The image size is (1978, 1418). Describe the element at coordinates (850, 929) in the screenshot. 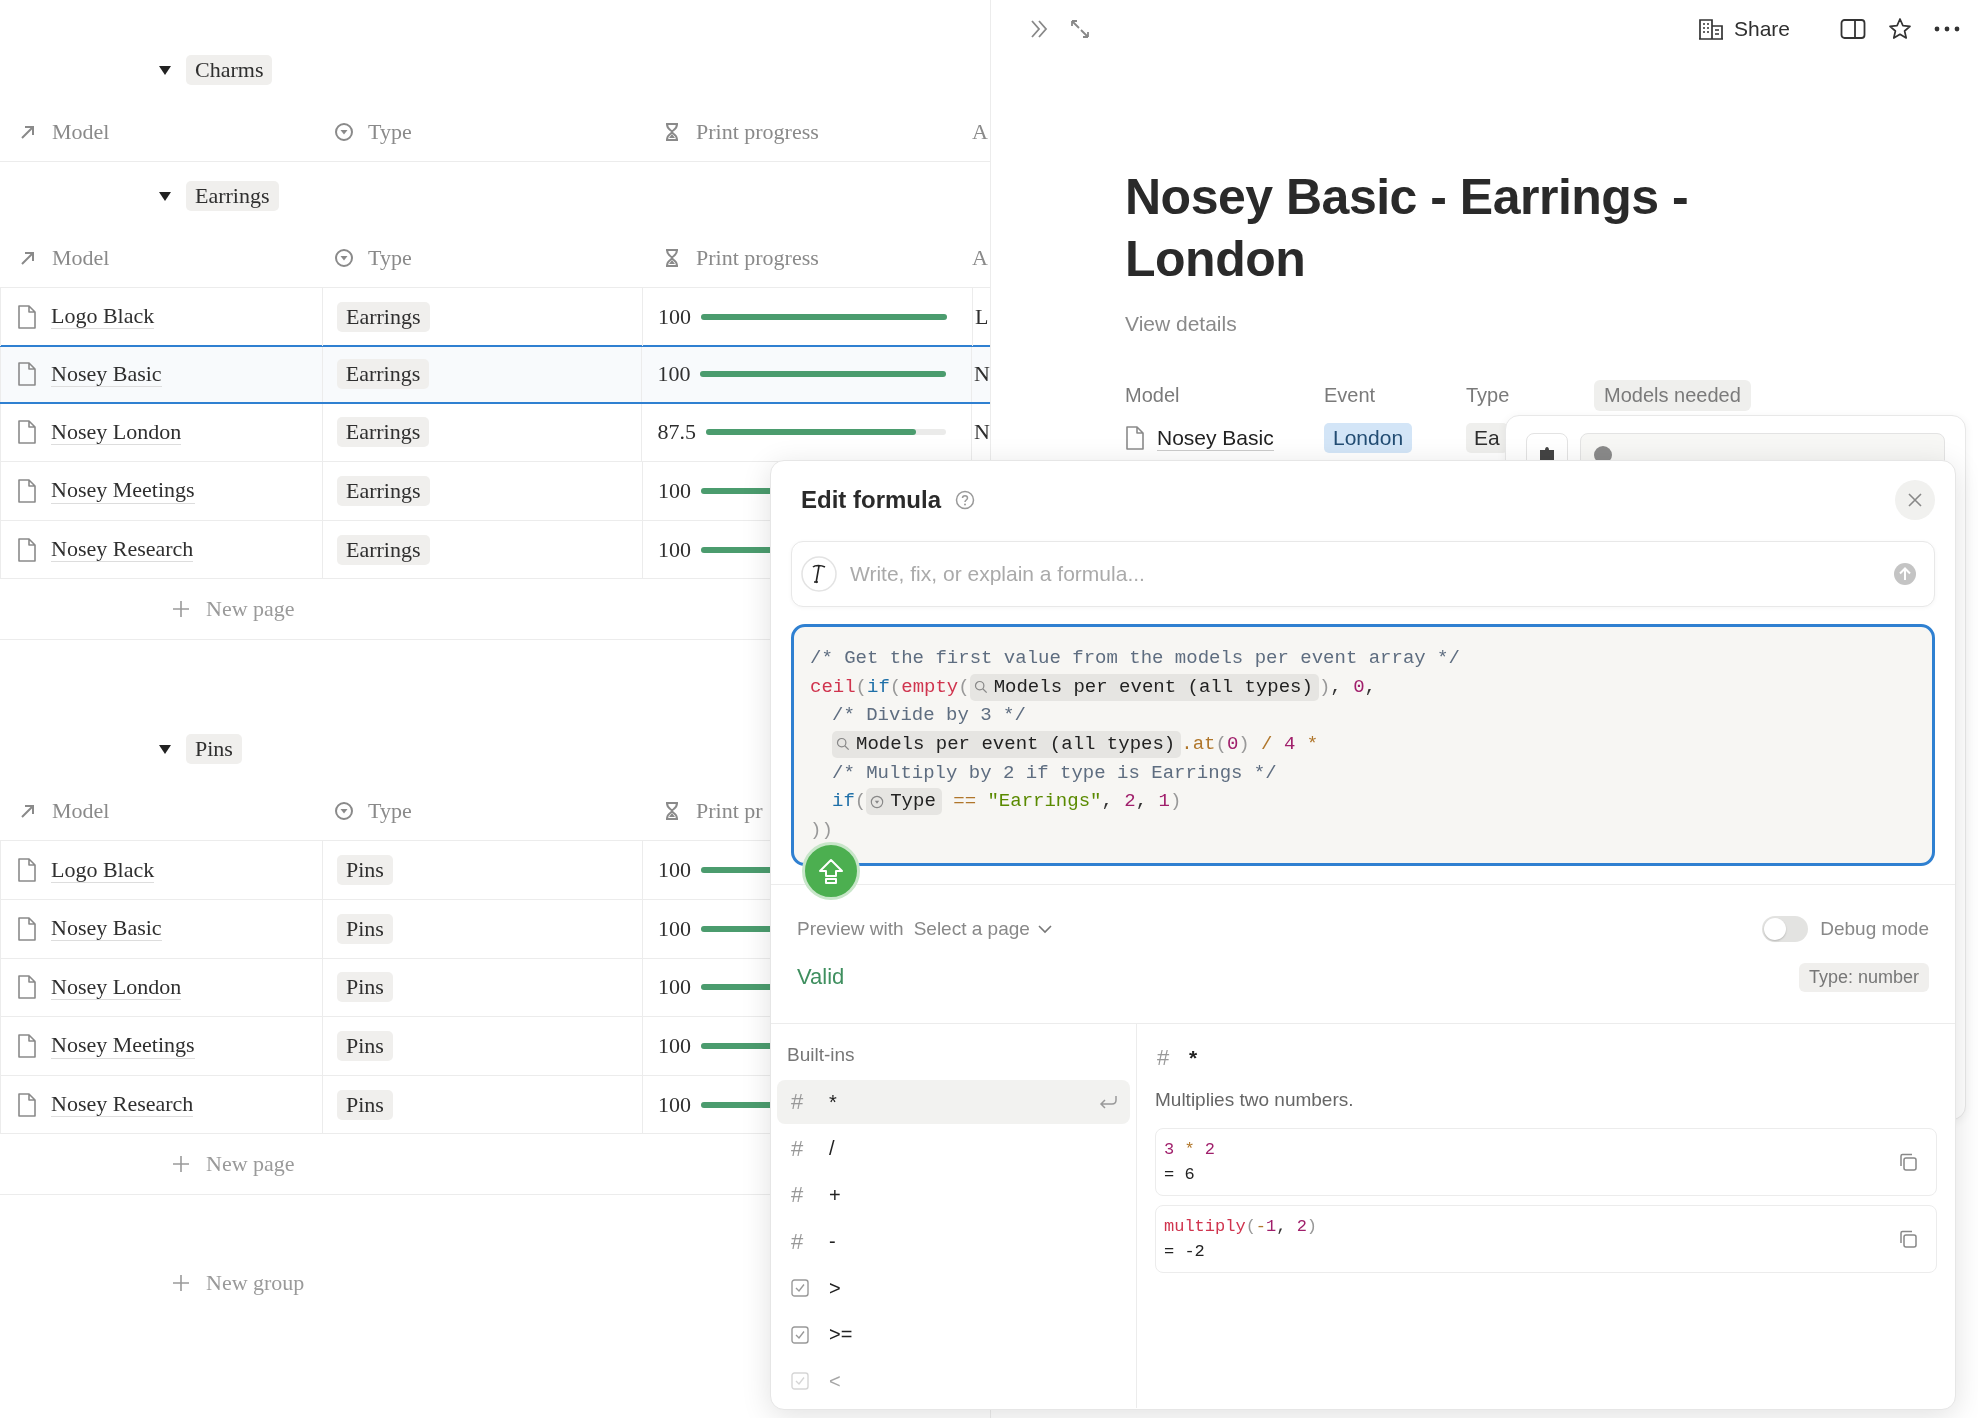

I see `preview-label: Preview with` at that location.